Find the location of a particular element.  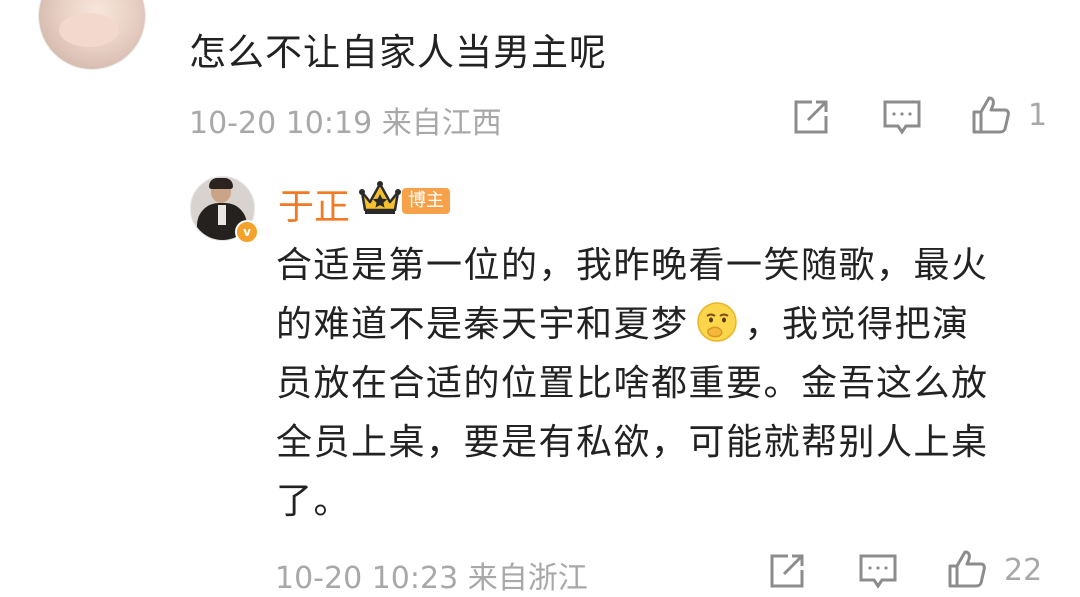

commenter-avatar is located at coordinates (92, 35).